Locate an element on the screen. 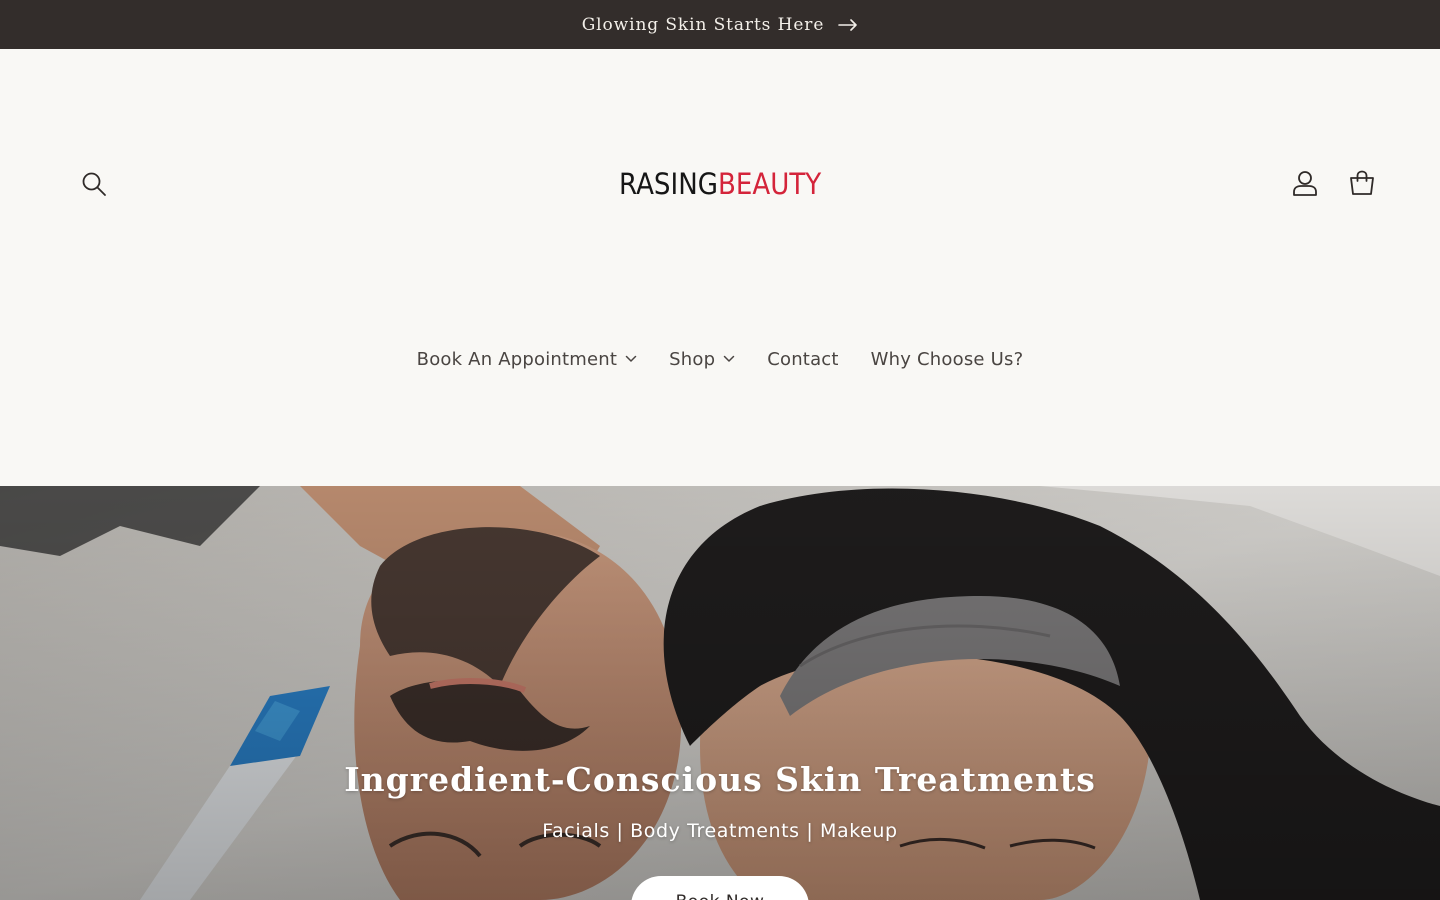 The width and height of the screenshot is (1440, 900). account-button is located at coordinates (1305, 183).